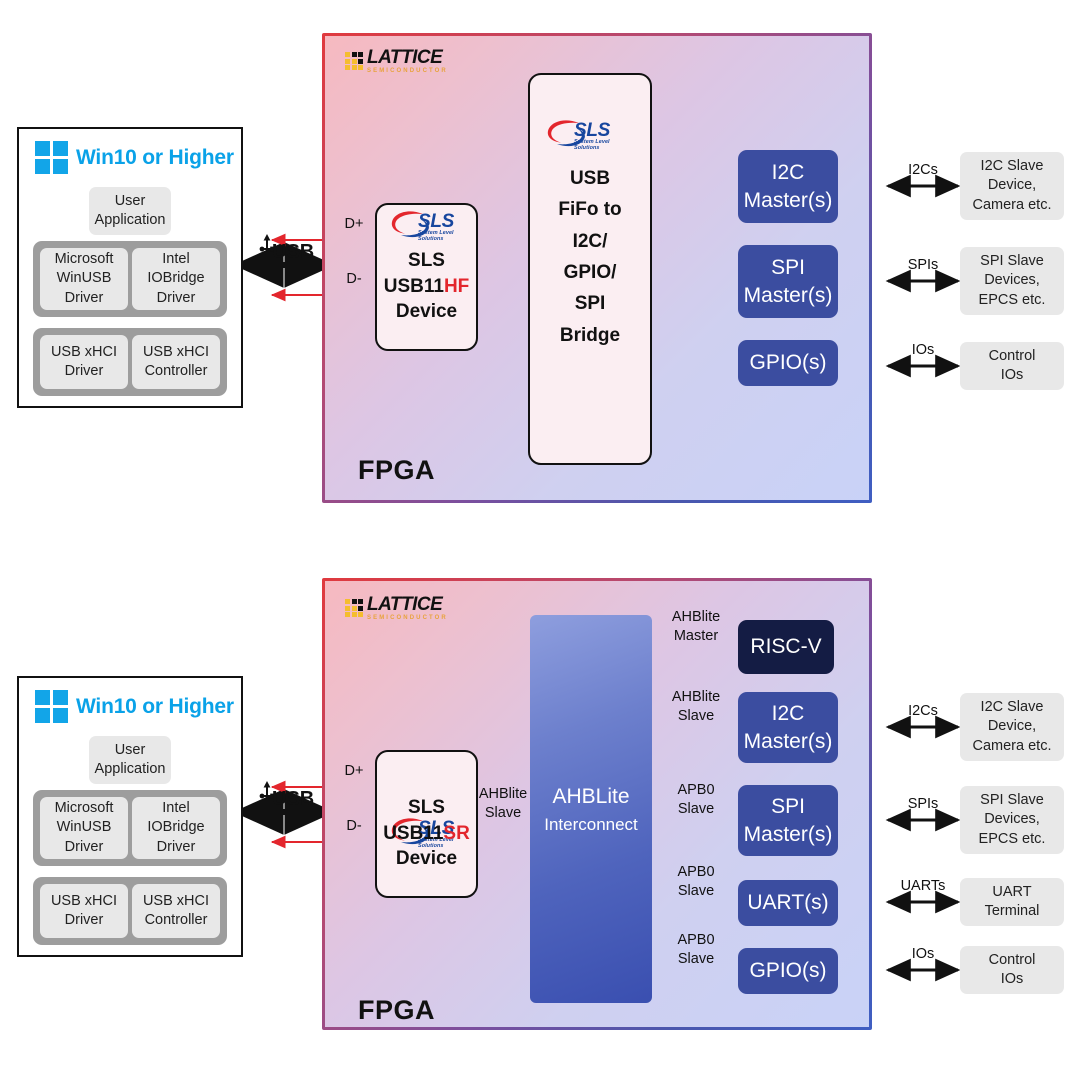 The image size is (1080, 1080). What do you see at coordinates (413, 833) in the screenshot?
I see `device-part-2: USB11` at bounding box center [413, 833].